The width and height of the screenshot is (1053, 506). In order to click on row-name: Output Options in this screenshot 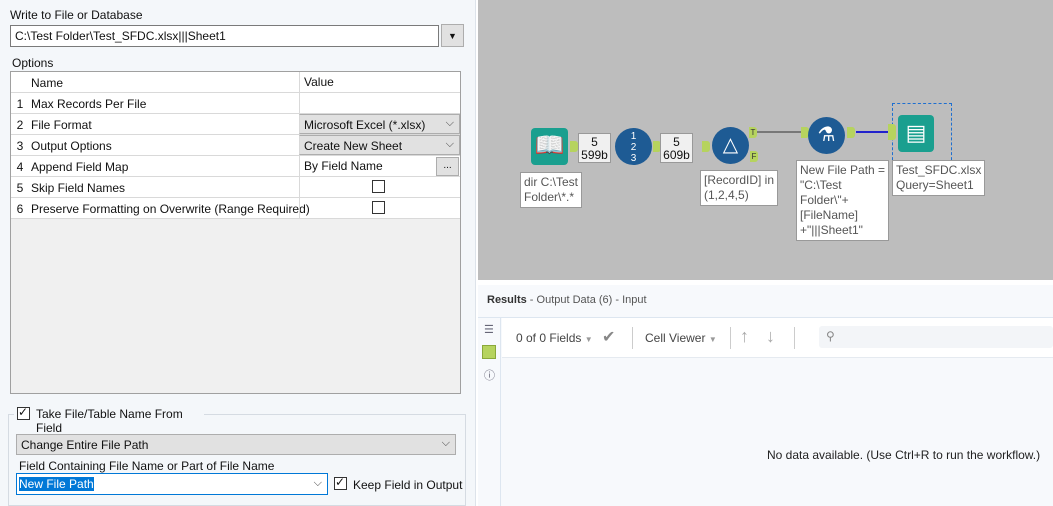, I will do `click(71, 146)`.